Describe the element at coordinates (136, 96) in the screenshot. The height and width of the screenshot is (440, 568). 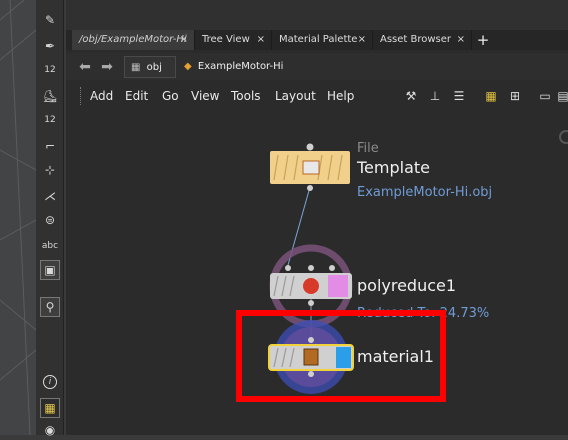
I see `menu-edit: Edit` at that location.